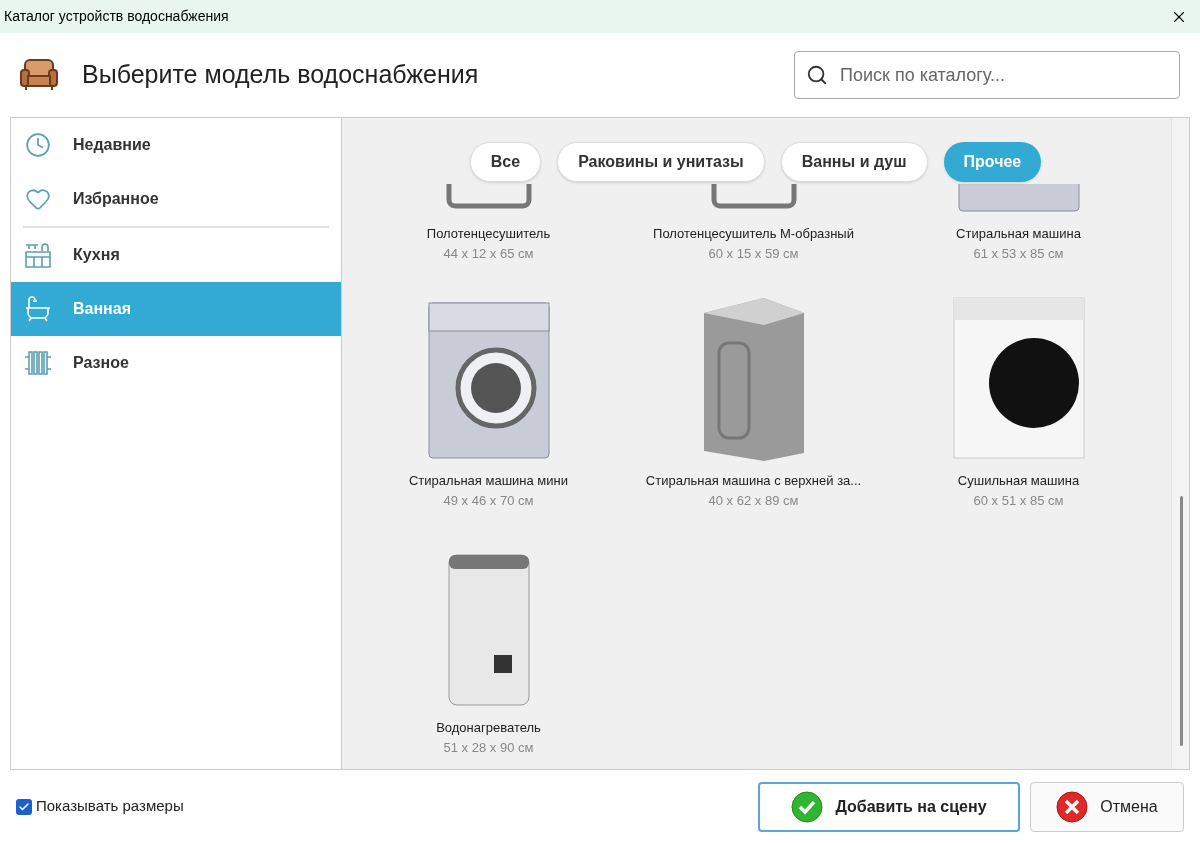 The width and height of the screenshot is (1200, 843). What do you see at coordinates (39, 75) in the screenshot?
I see `armchair-icon` at bounding box center [39, 75].